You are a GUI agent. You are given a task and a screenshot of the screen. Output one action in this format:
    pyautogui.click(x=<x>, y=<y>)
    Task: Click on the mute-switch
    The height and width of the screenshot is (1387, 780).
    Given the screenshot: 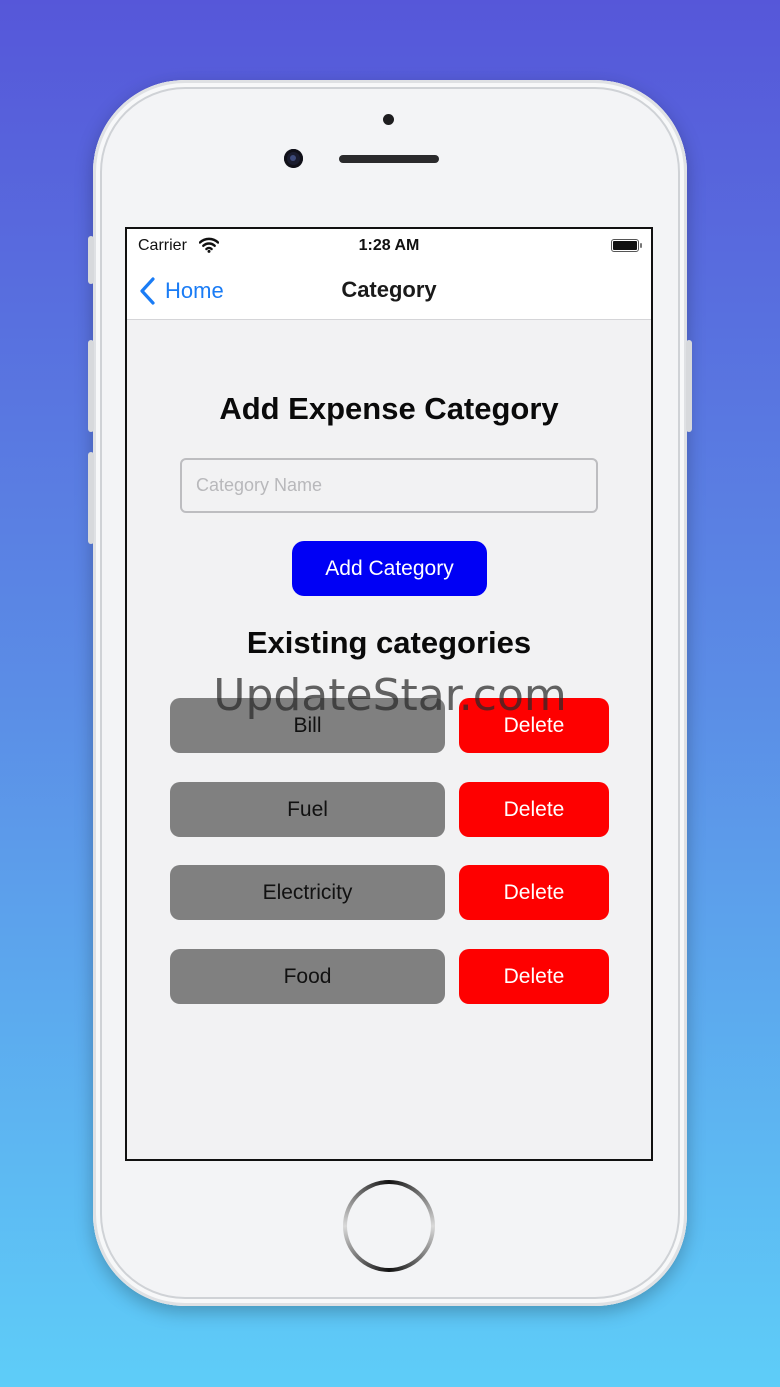 What is the action you would take?
    pyautogui.click(x=91, y=260)
    